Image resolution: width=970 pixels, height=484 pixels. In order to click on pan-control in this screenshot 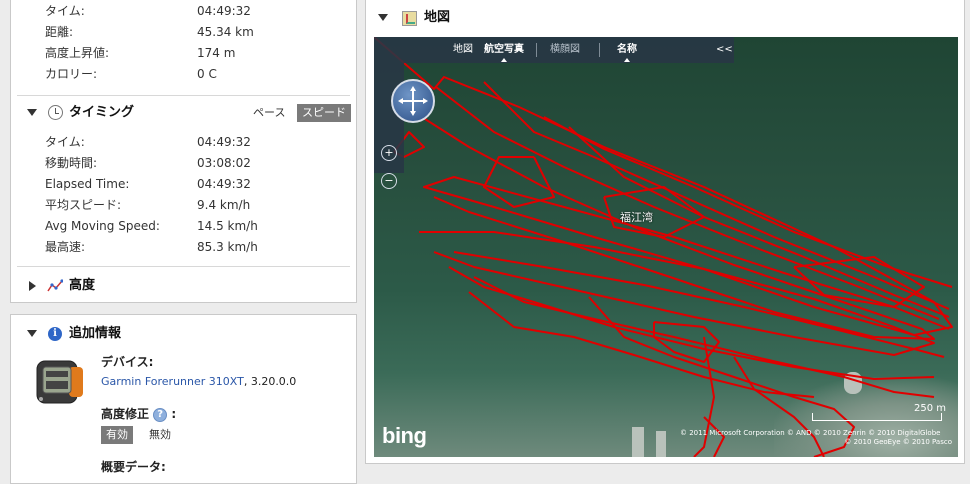, I will do `click(413, 101)`.